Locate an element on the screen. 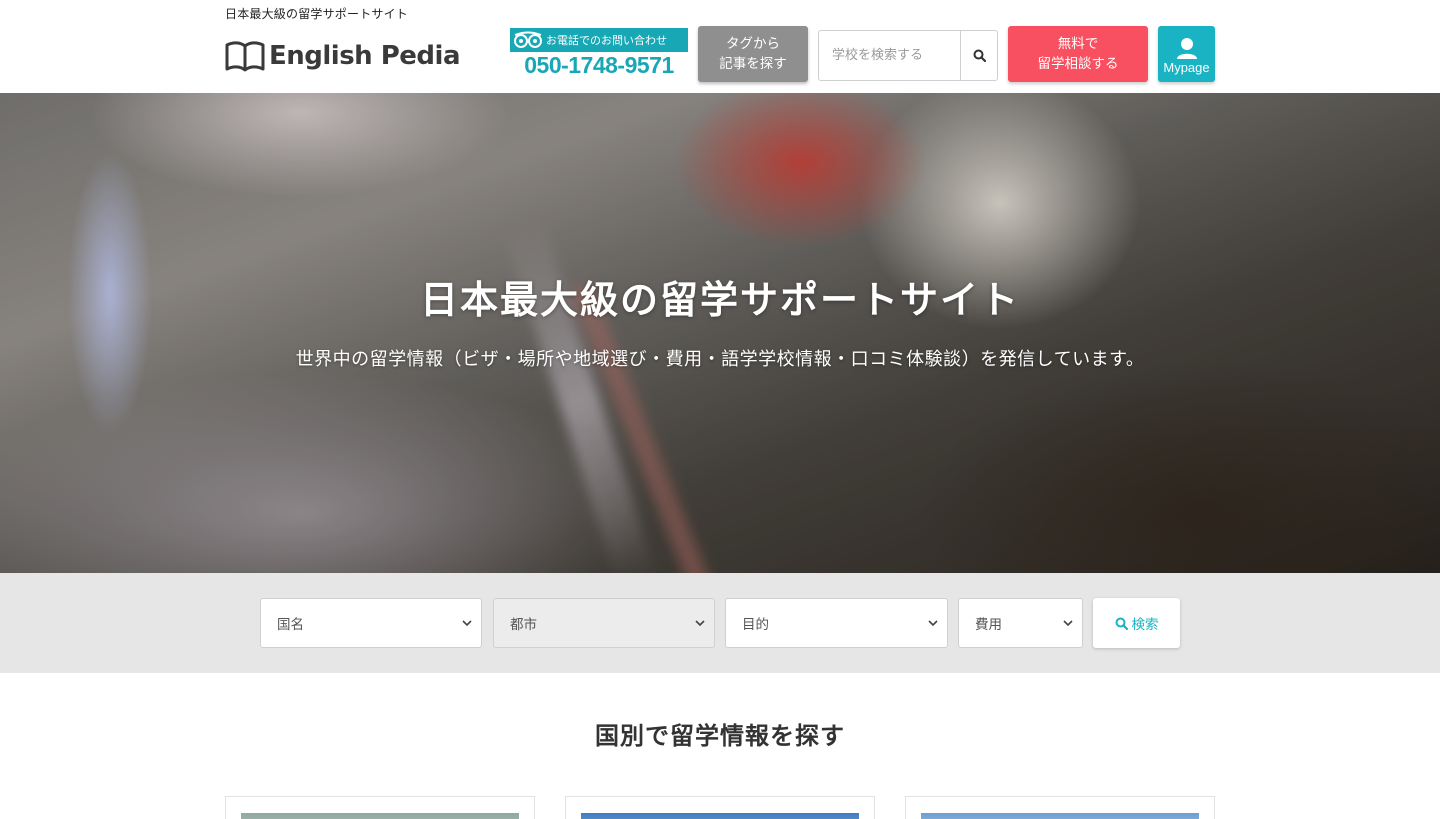 This screenshot has width=1440, height=819. free-consult-button: 無料で 留学相談する is located at coordinates (1078, 54).